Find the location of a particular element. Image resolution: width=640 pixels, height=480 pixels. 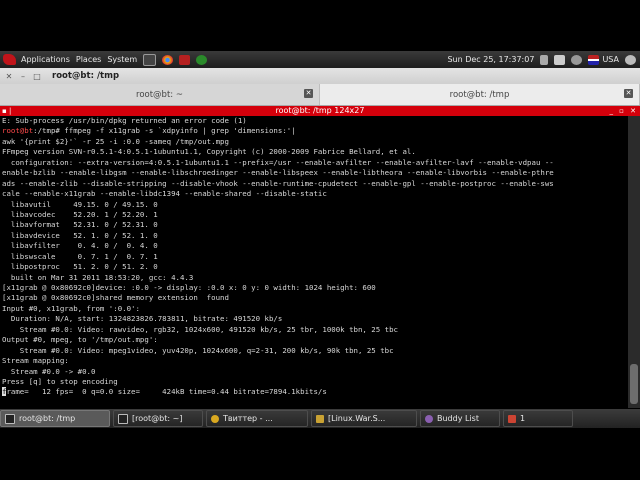

terminal-line: Output #0, mpeg, to '/tmp/out.mpg': is located at coordinates (80, 340).